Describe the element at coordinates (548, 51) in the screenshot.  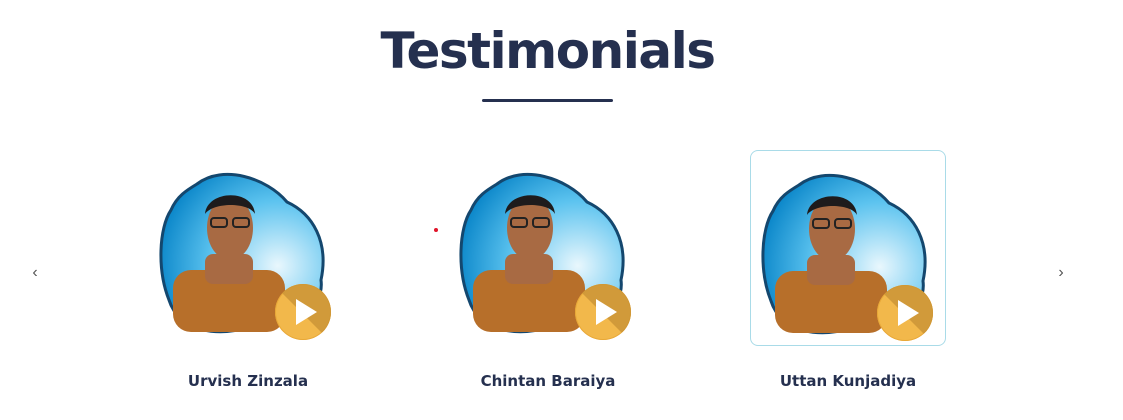
I see `section-title: Testimonials` at that location.